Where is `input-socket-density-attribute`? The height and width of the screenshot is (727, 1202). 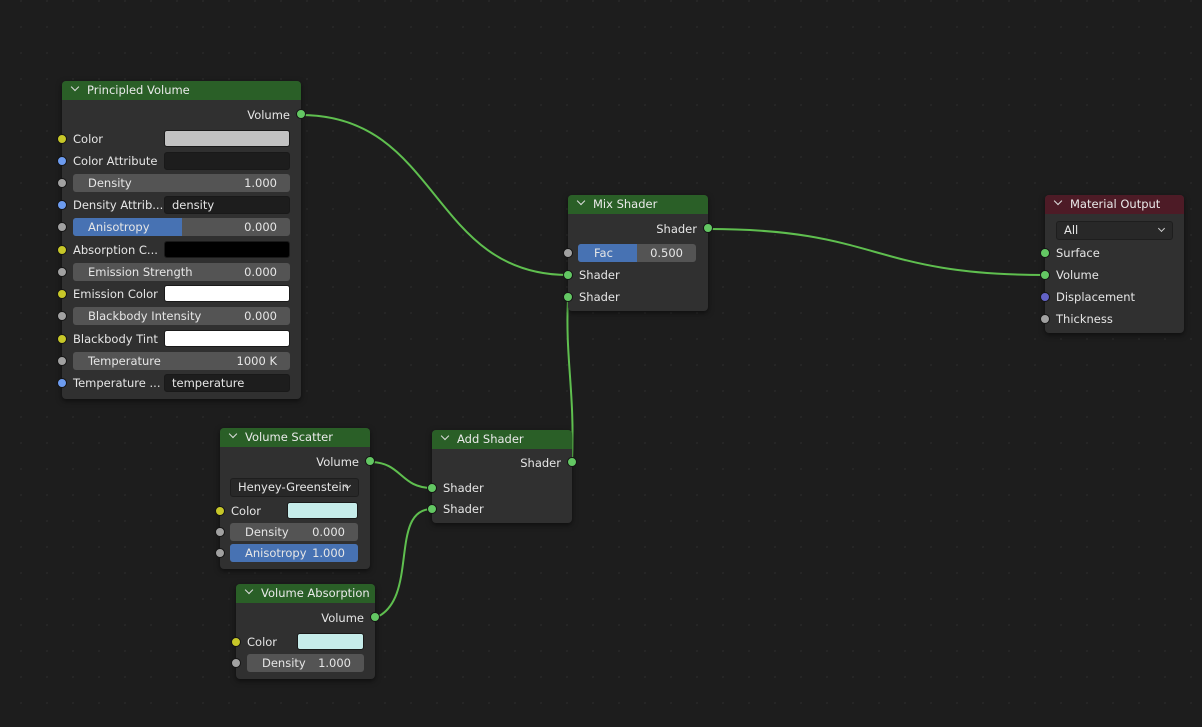 input-socket-density-attribute is located at coordinates (62, 205).